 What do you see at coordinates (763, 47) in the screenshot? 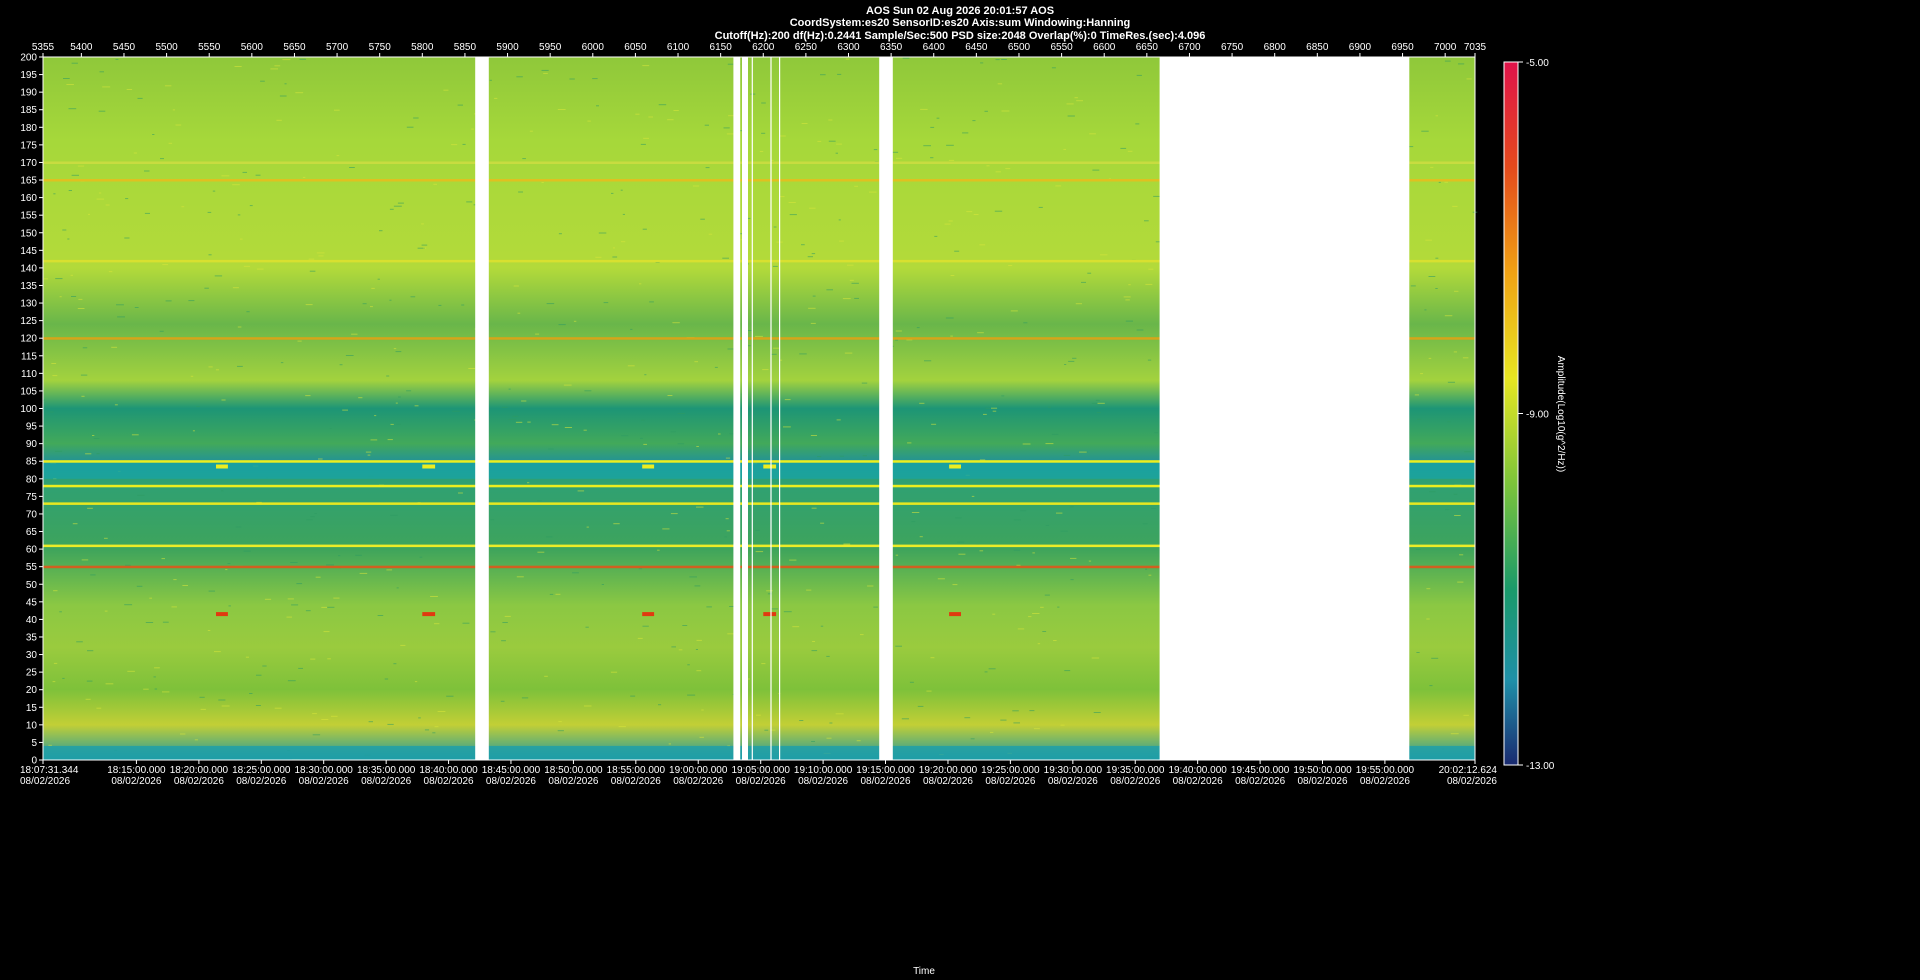
I see `top-tick-label: 6200` at bounding box center [763, 47].